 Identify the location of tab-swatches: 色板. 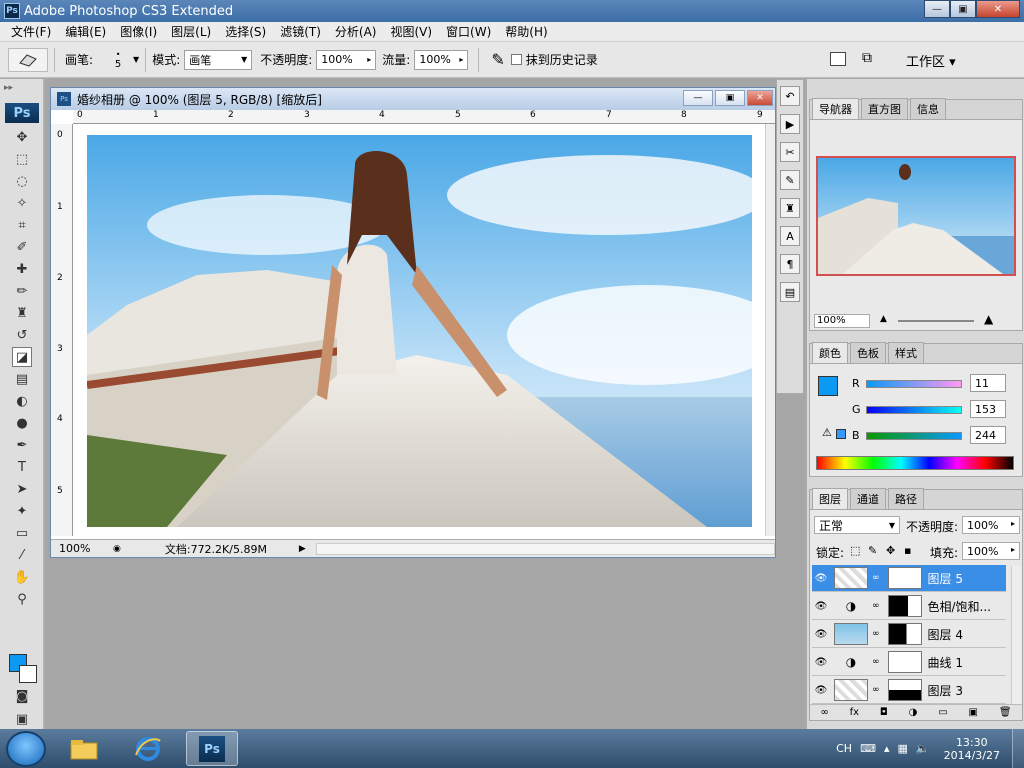
(868, 352).